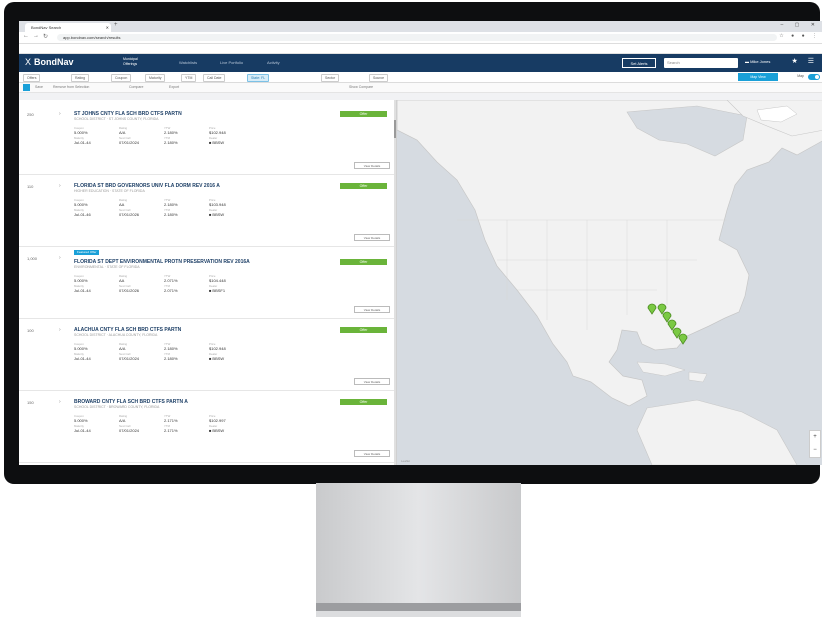  I want to click on list-scroll-thumb, so click(395, 129).